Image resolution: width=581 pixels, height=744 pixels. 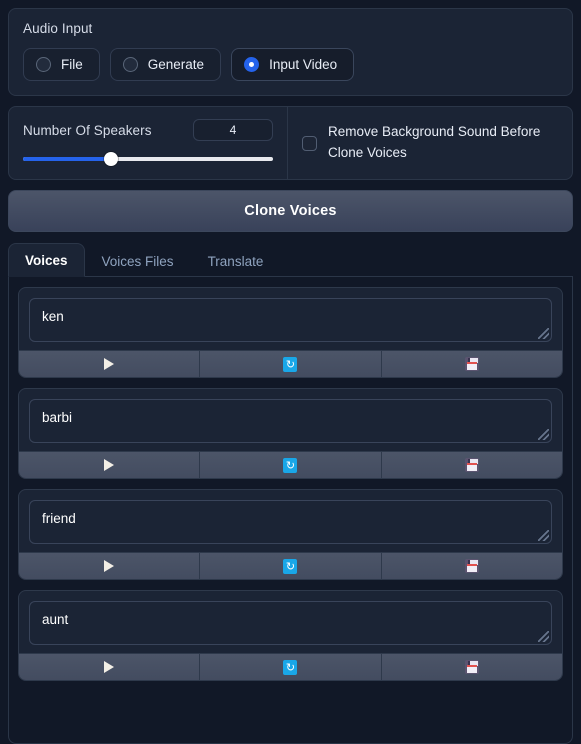 I want to click on voice-name-textarea: friend, so click(x=290, y=522).